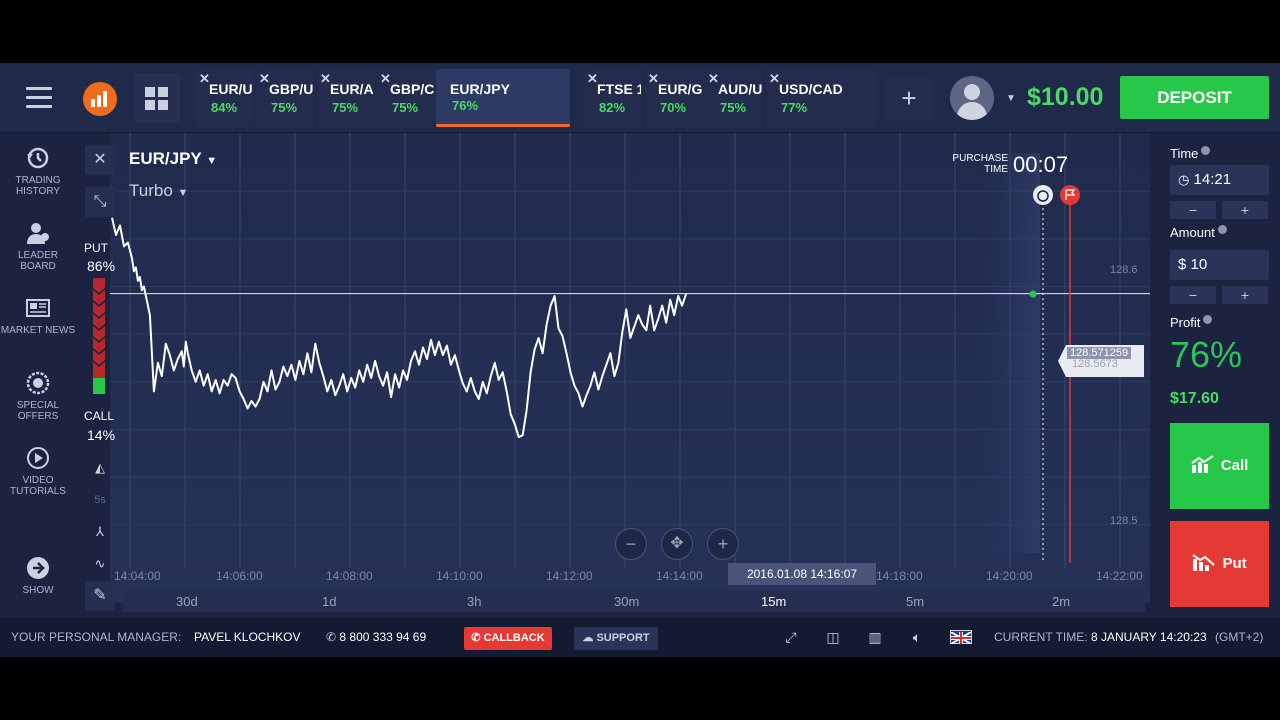  What do you see at coordinates (1184, 179) in the screenshot?
I see `clock-icon: ◷` at bounding box center [1184, 179].